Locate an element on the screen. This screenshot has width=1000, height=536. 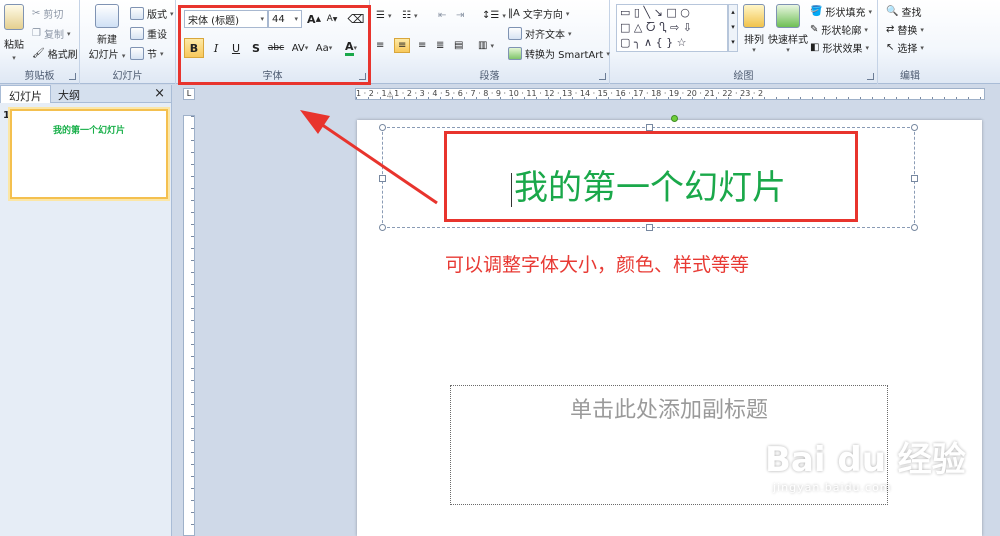
right-arrow-shape-icon: ⇨ is located at coordinates (674, 27).